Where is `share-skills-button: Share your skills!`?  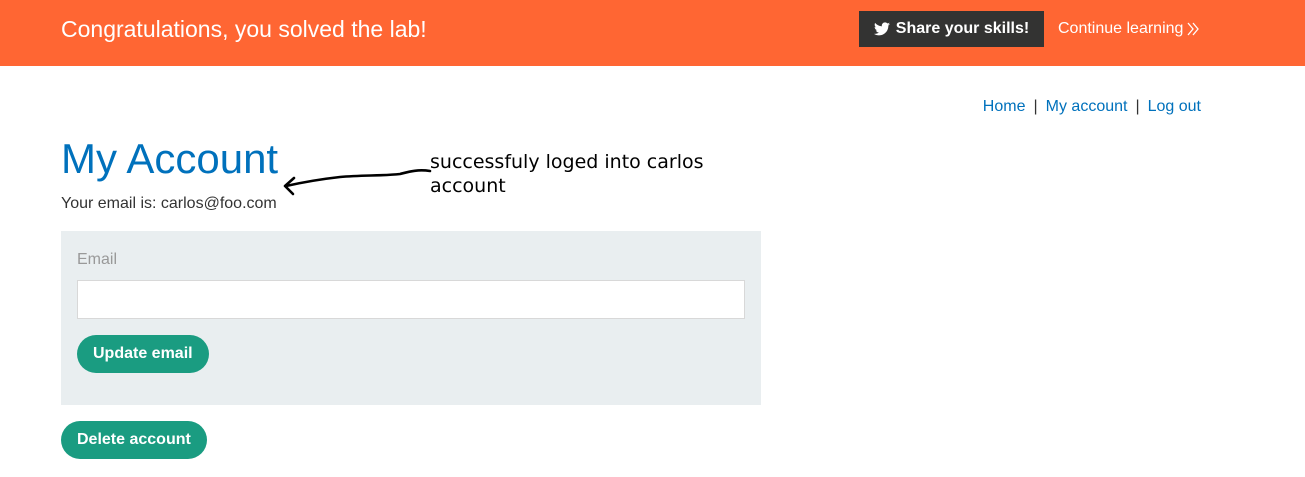 share-skills-button: Share your skills! is located at coordinates (951, 29).